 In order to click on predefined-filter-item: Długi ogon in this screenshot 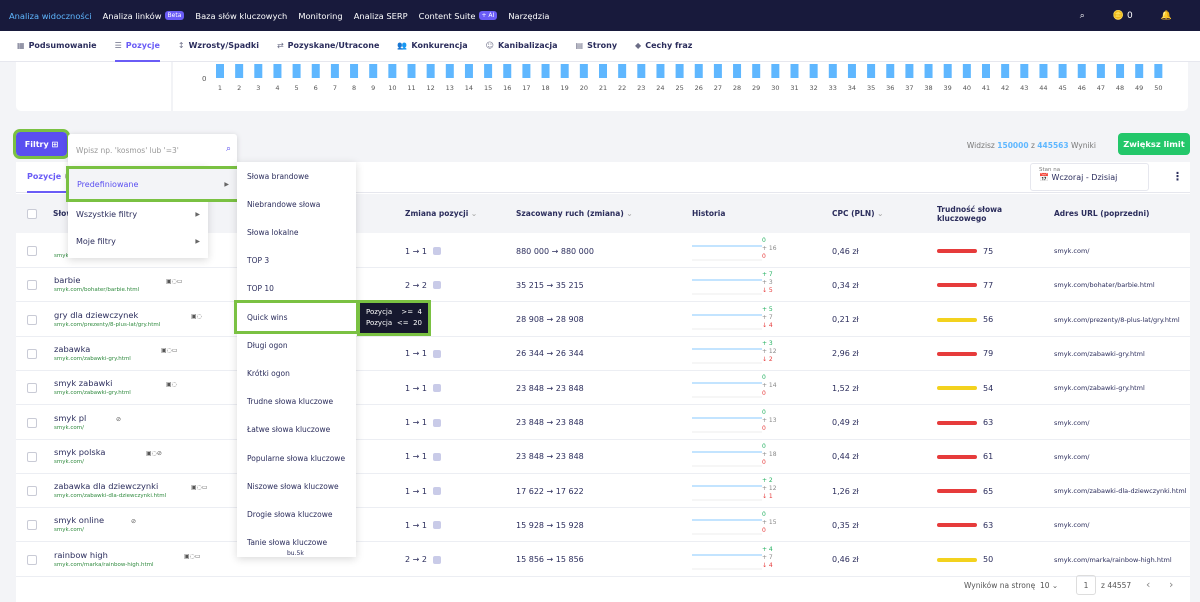, I will do `click(296, 345)`.